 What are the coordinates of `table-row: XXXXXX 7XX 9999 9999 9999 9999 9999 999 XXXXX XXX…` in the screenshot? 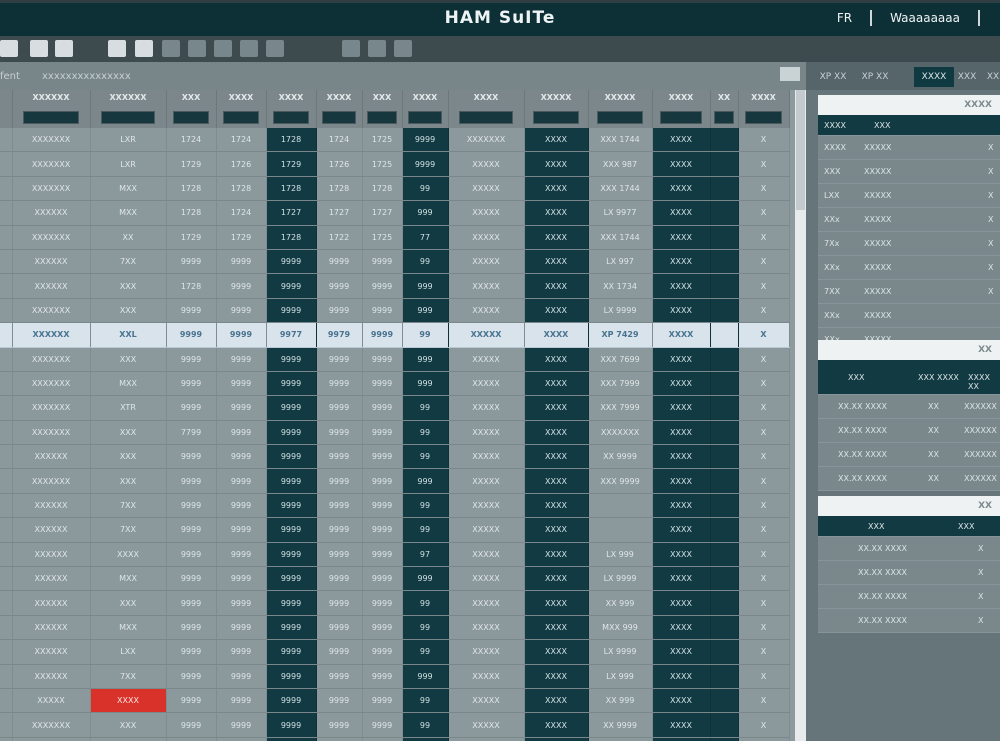 It's located at (395, 676).